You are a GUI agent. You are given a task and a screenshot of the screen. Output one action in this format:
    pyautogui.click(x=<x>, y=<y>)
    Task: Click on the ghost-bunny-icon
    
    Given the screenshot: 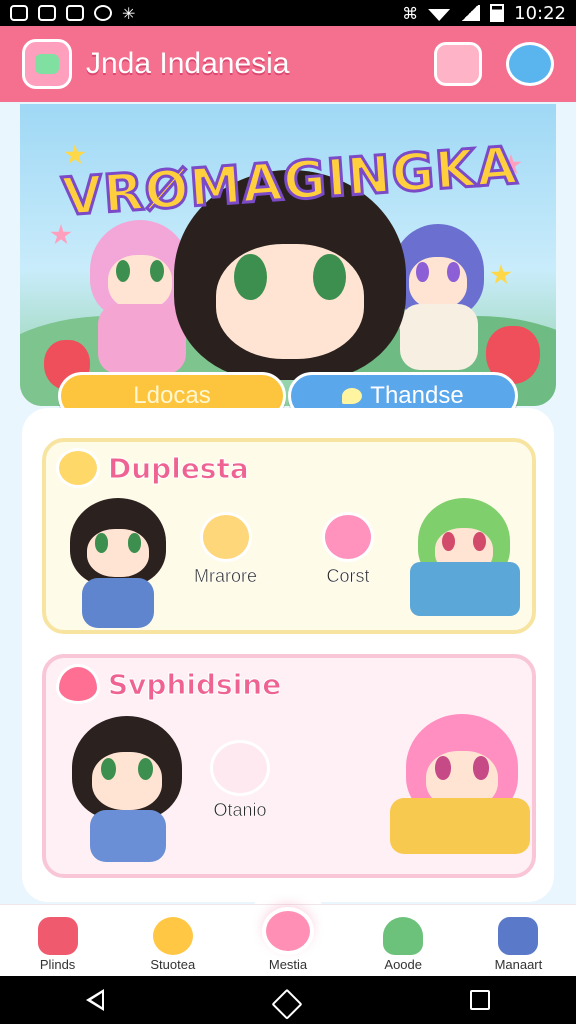 What is the action you would take?
    pyautogui.click(x=240, y=768)
    